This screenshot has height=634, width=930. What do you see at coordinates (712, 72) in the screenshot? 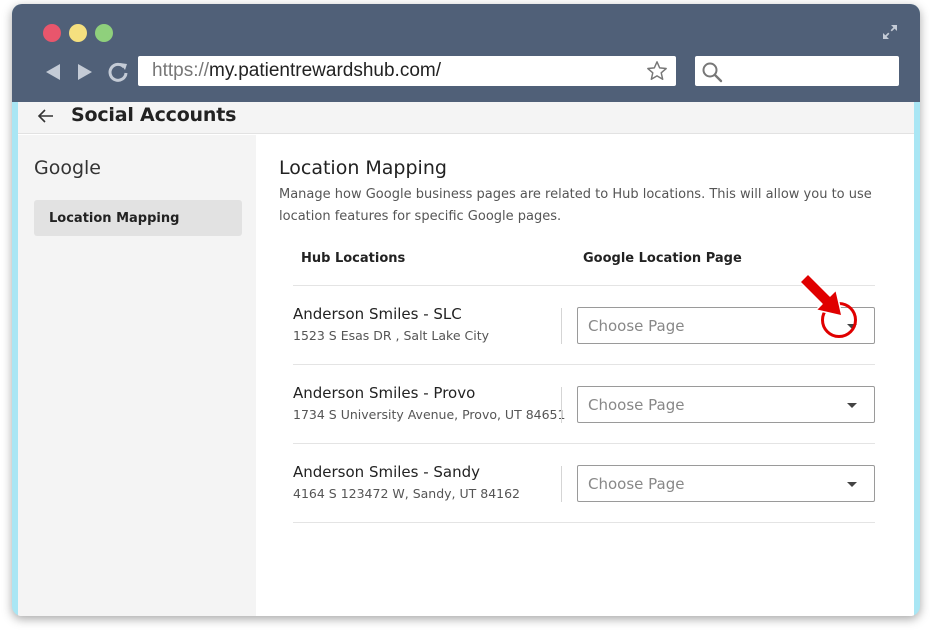
I see `search-icon` at bounding box center [712, 72].